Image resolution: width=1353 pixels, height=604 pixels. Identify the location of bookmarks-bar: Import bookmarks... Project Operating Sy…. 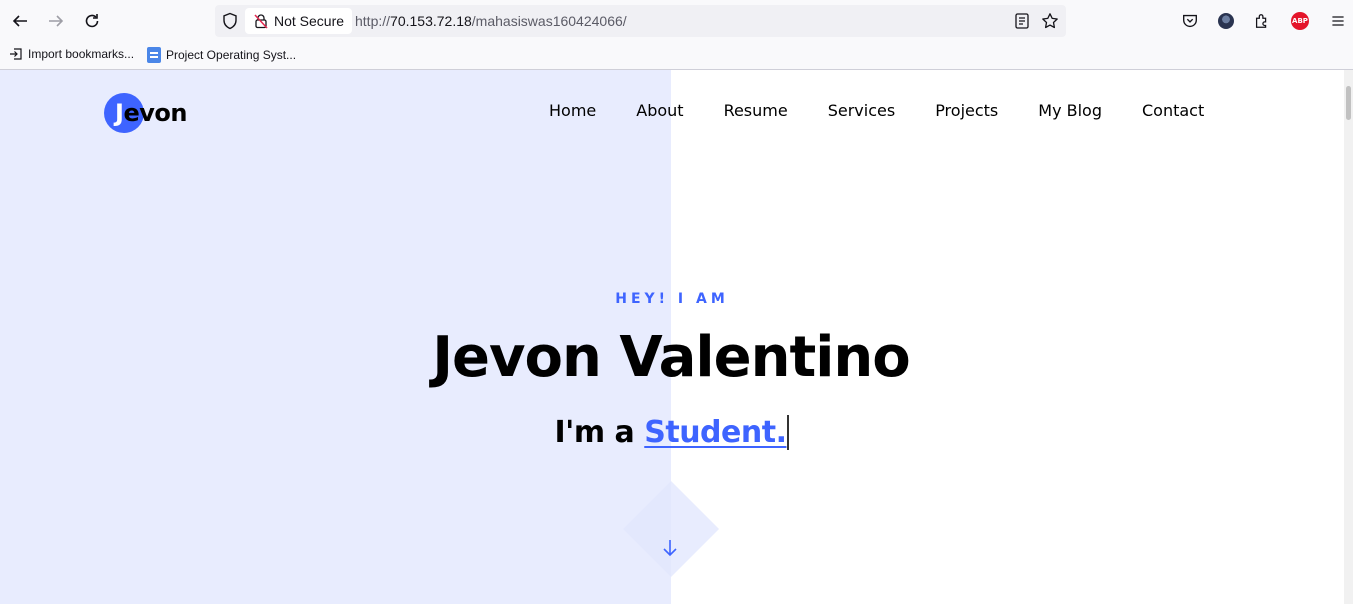
(676, 56).